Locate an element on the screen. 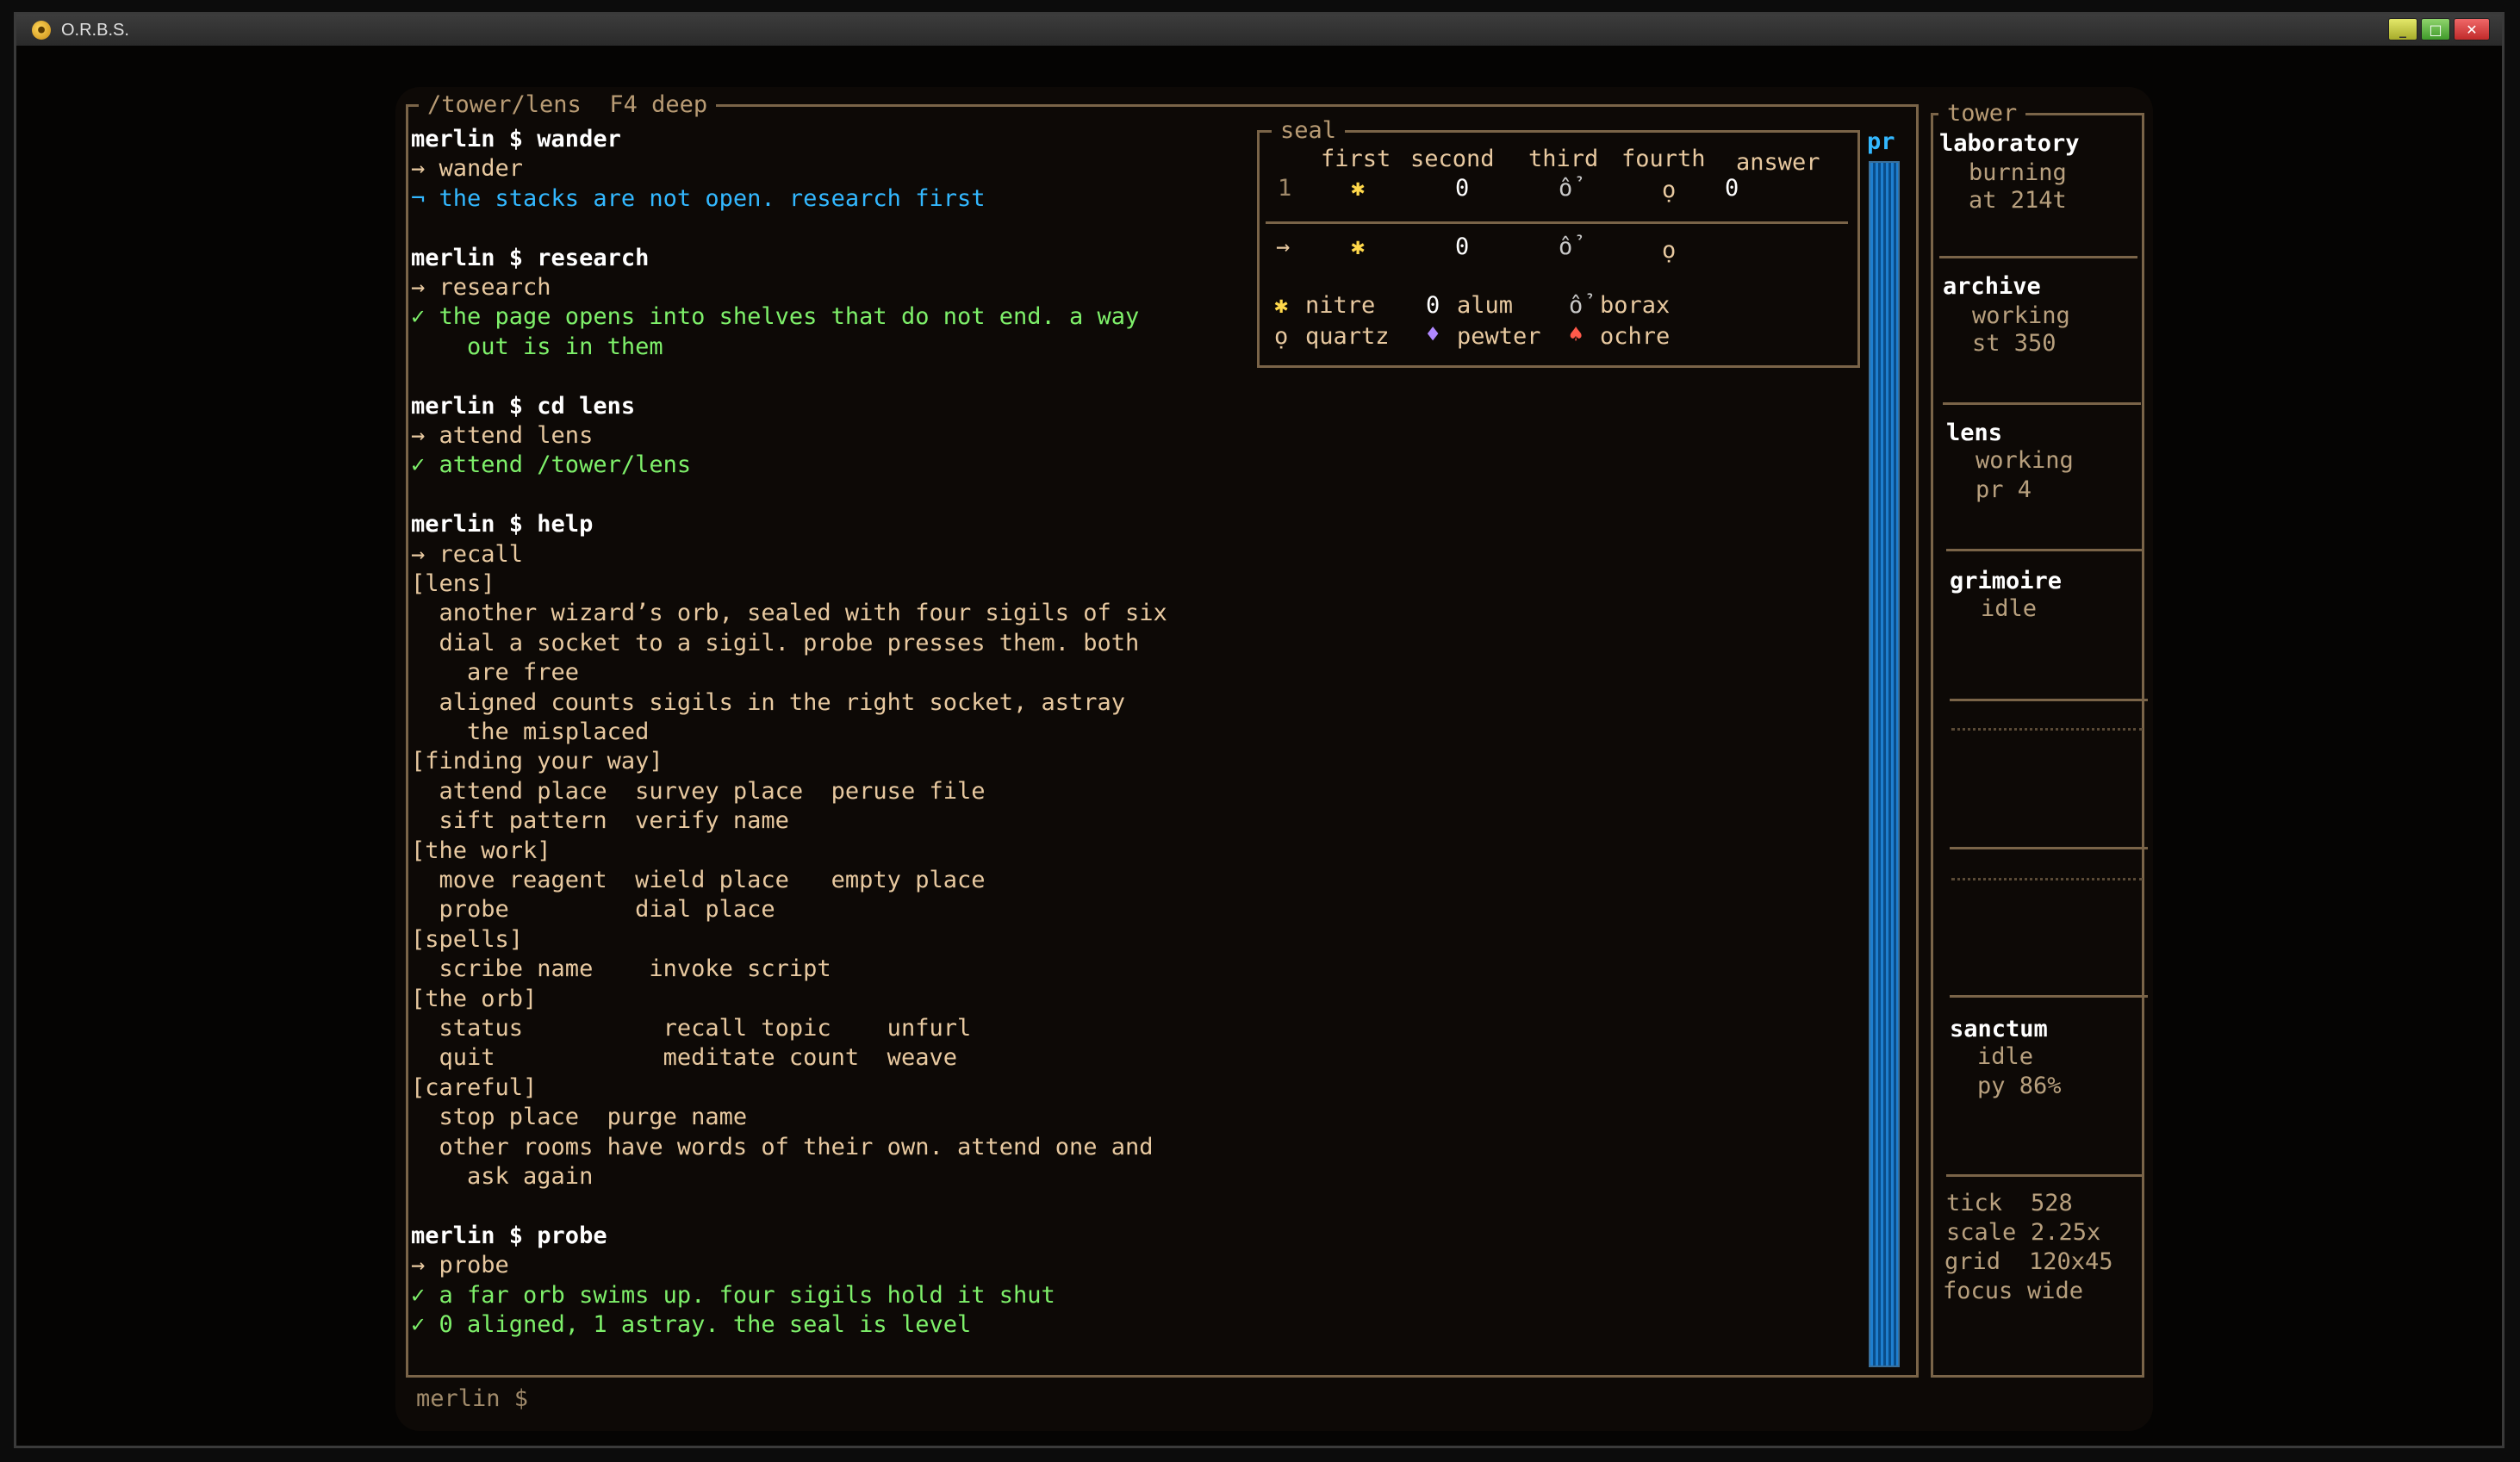  seal-header-third: third is located at coordinates (1564, 159).